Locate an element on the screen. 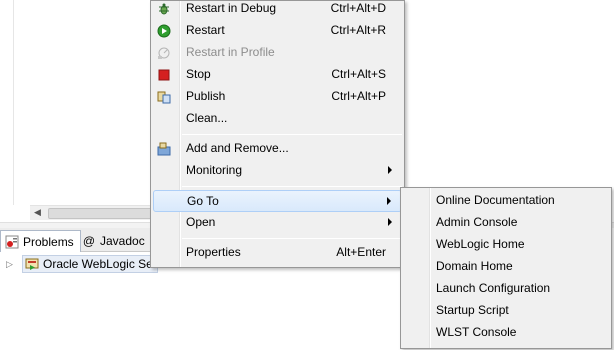 Image resolution: width=614 pixels, height=350 pixels. menu-item-label: Stop is located at coordinates (198, 74).